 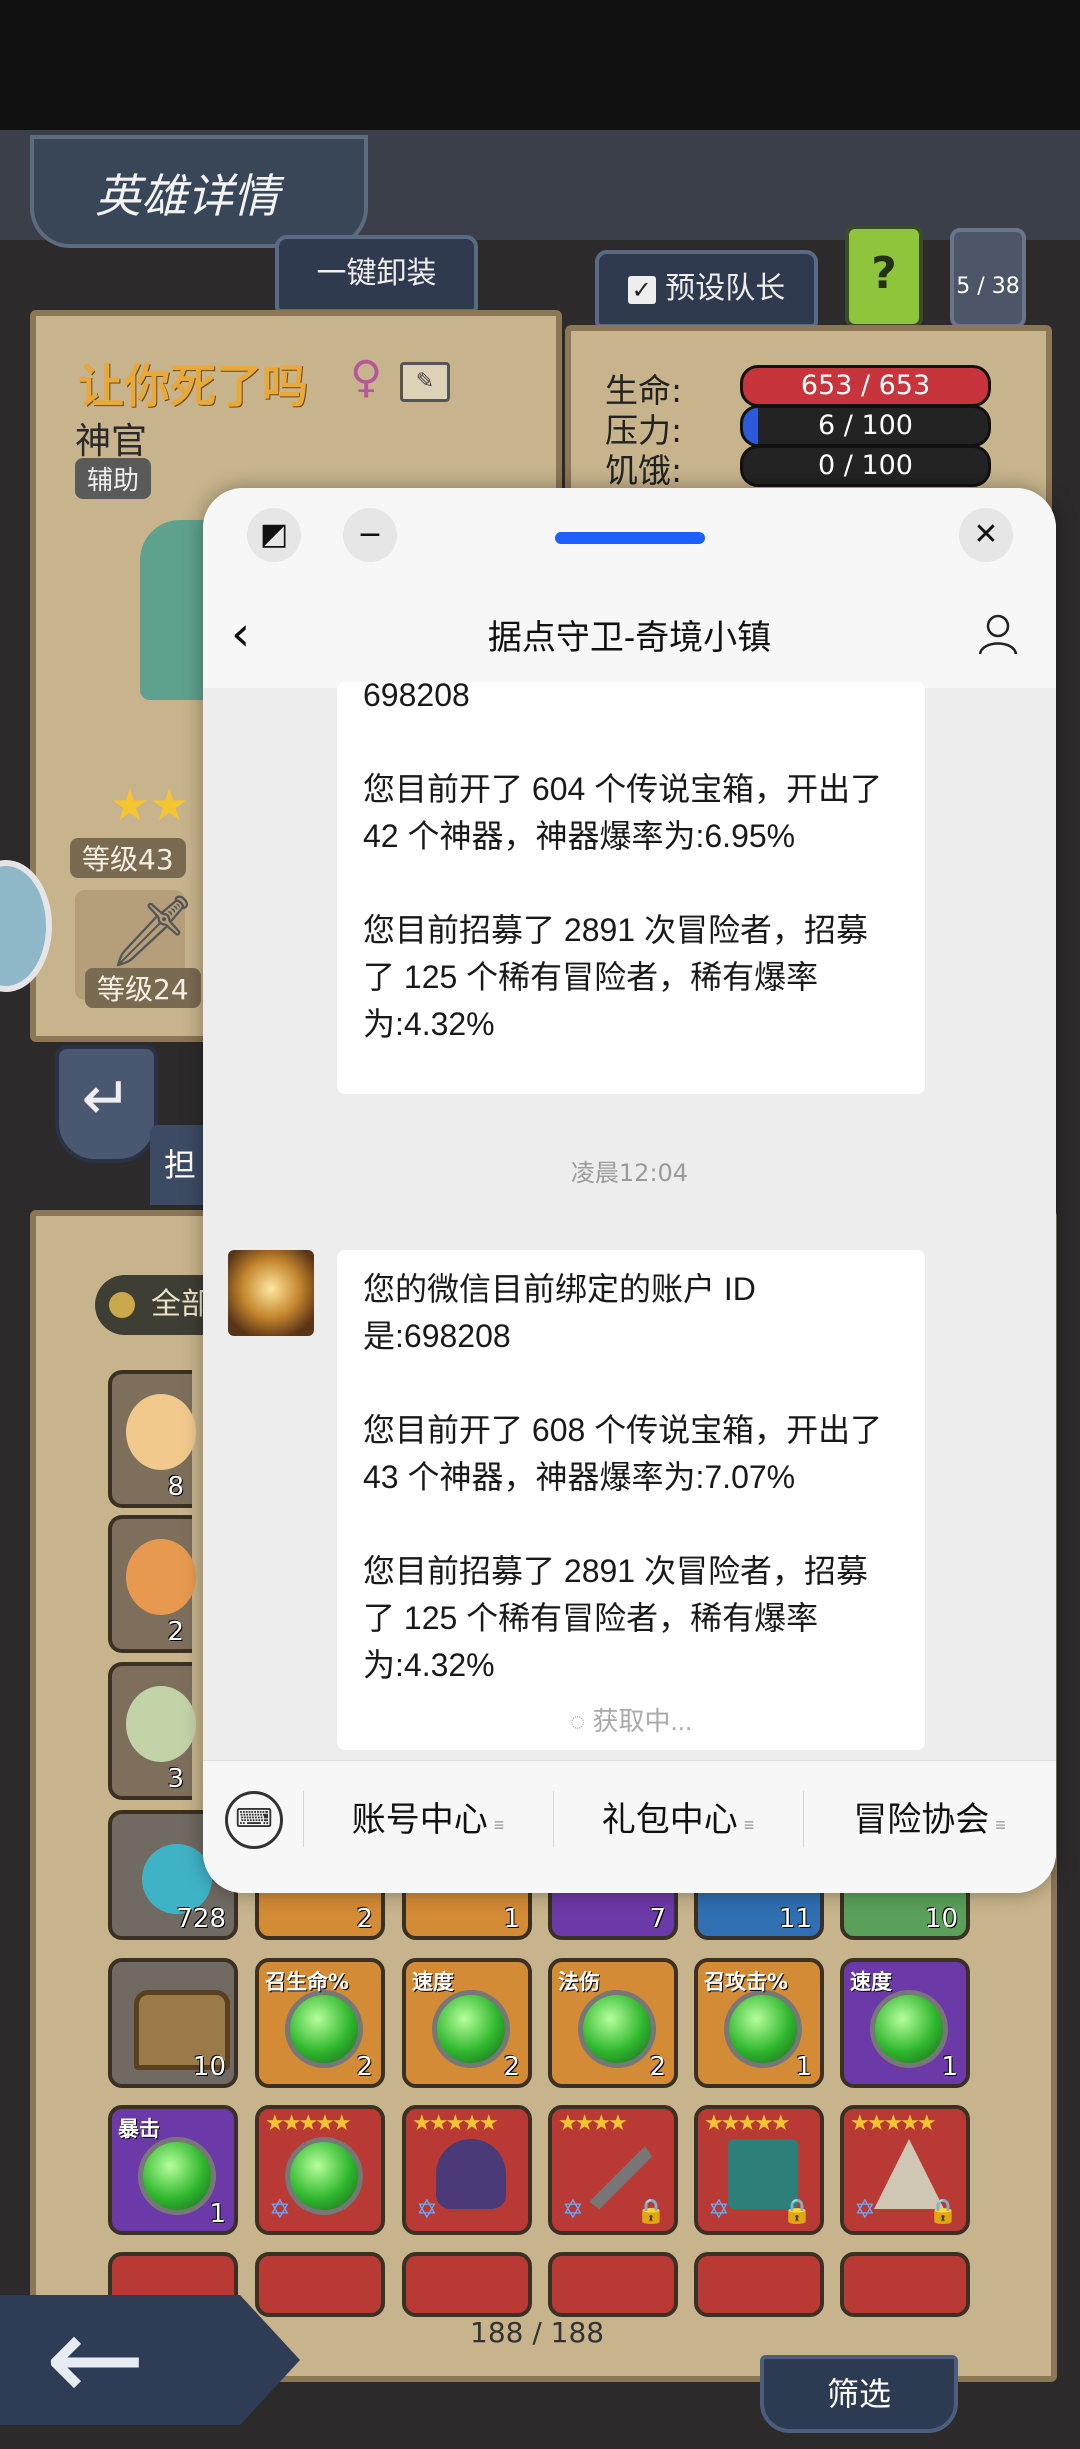 I want to click on item-tile: 速度 2, so click(x=467, y=2023).